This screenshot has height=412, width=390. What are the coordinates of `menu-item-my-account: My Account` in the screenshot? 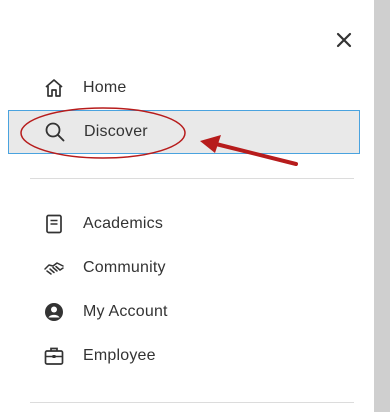 It's located at (184, 312).